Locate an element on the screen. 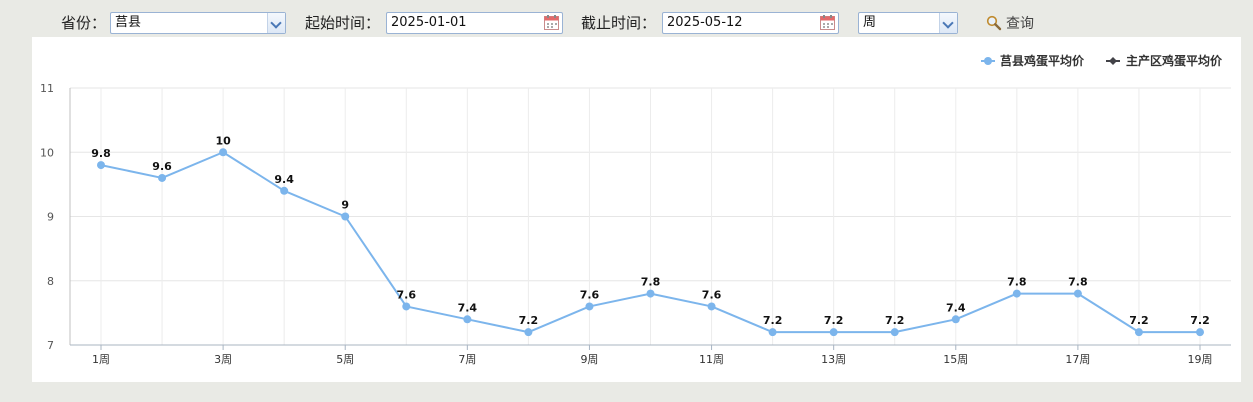 Image resolution: width=1253 pixels, height=402 pixels. x-tick-label: 11周 is located at coordinates (711, 359).